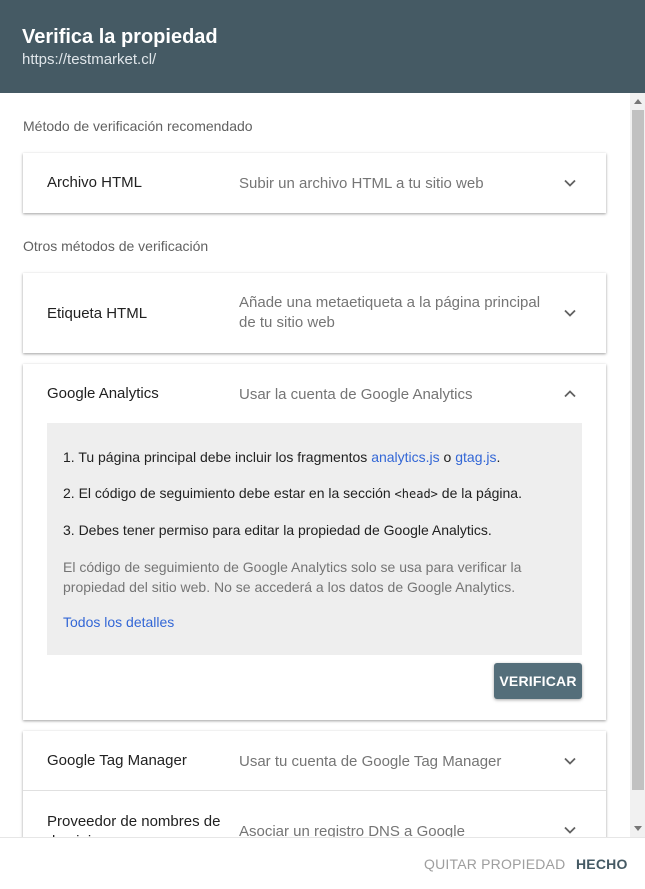 This screenshot has height=889, width=645. What do you see at coordinates (116, 246) in the screenshot?
I see `other-methods-label: Otros métodos de verificación` at bounding box center [116, 246].